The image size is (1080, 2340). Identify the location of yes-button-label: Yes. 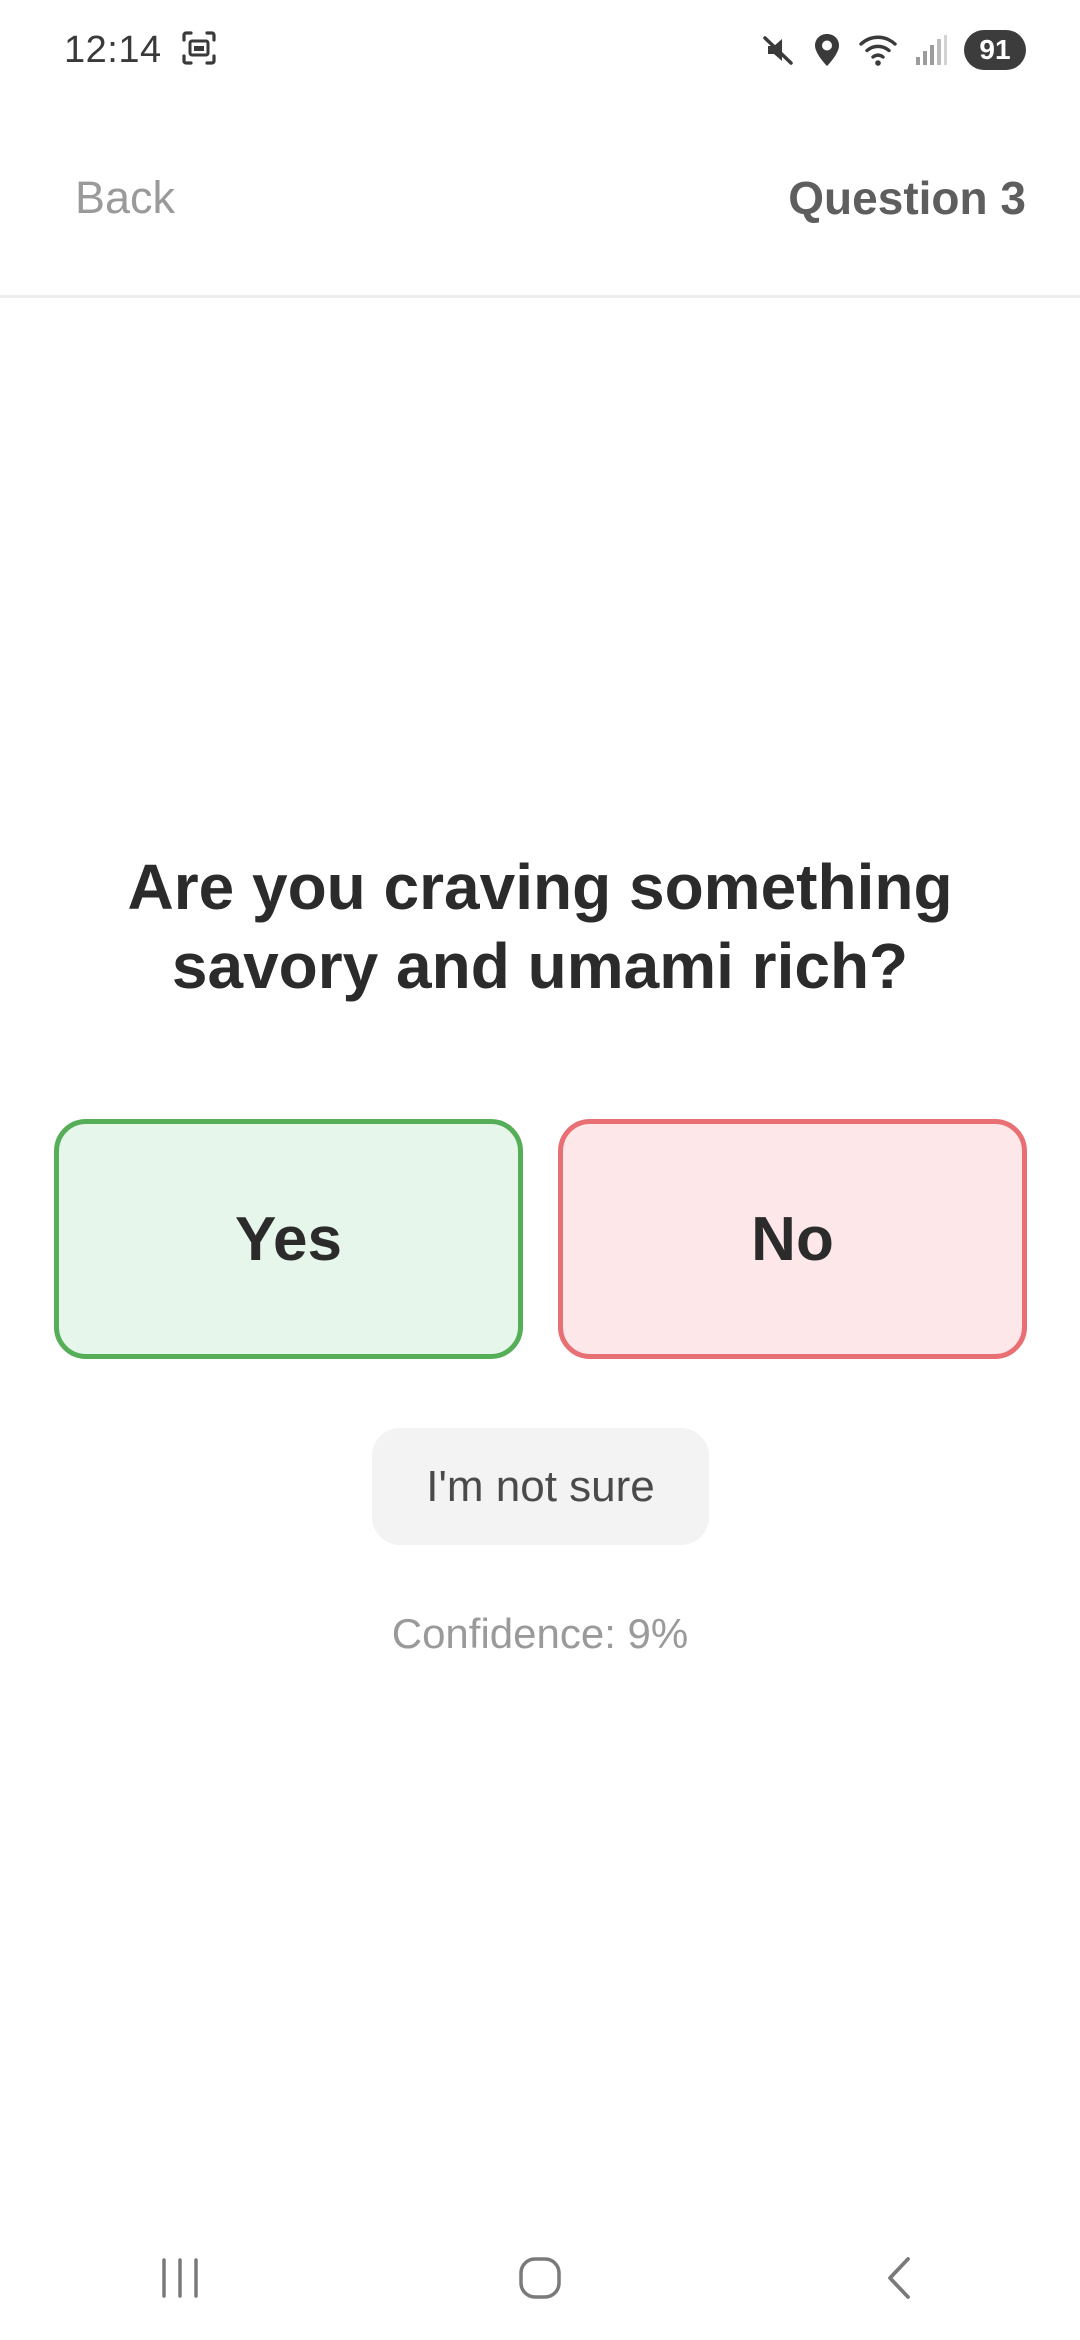
(288, 1239).